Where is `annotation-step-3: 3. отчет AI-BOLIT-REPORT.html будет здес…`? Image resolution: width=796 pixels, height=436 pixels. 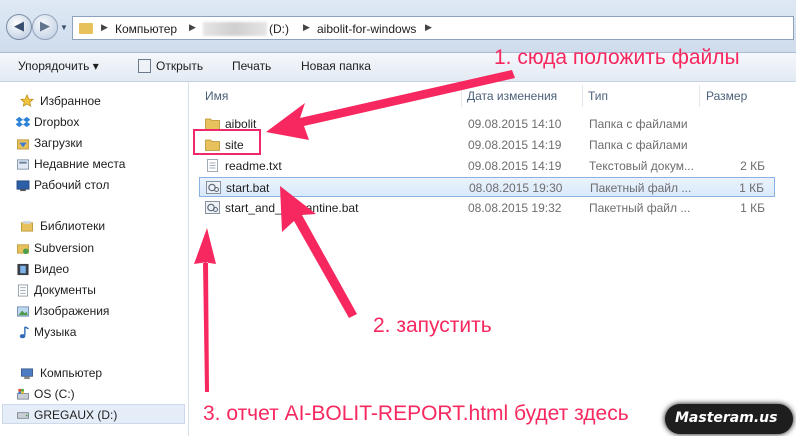
annotation-step-3: 3. отчет AI-BOLIT-REPORT.html будет здес… is located at coordinates (416, 413).